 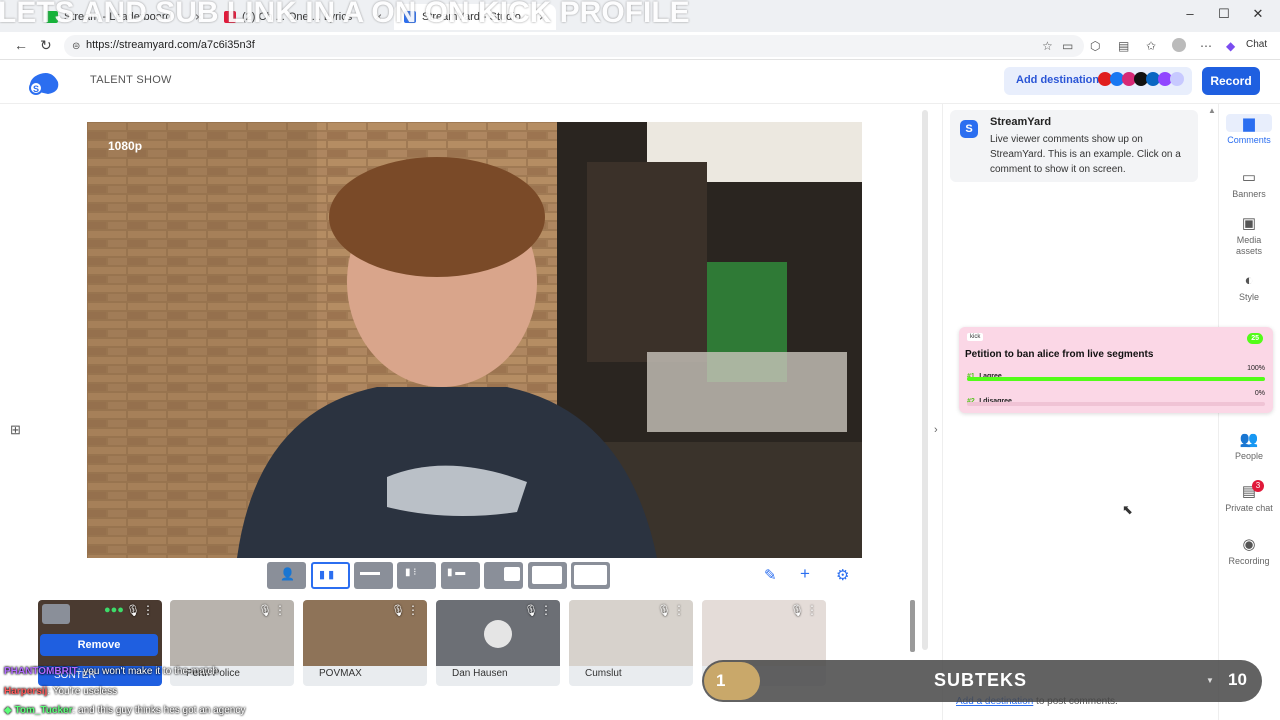 I want to click on chat-user: Tom_Tucker, so click(x=43, y=710).